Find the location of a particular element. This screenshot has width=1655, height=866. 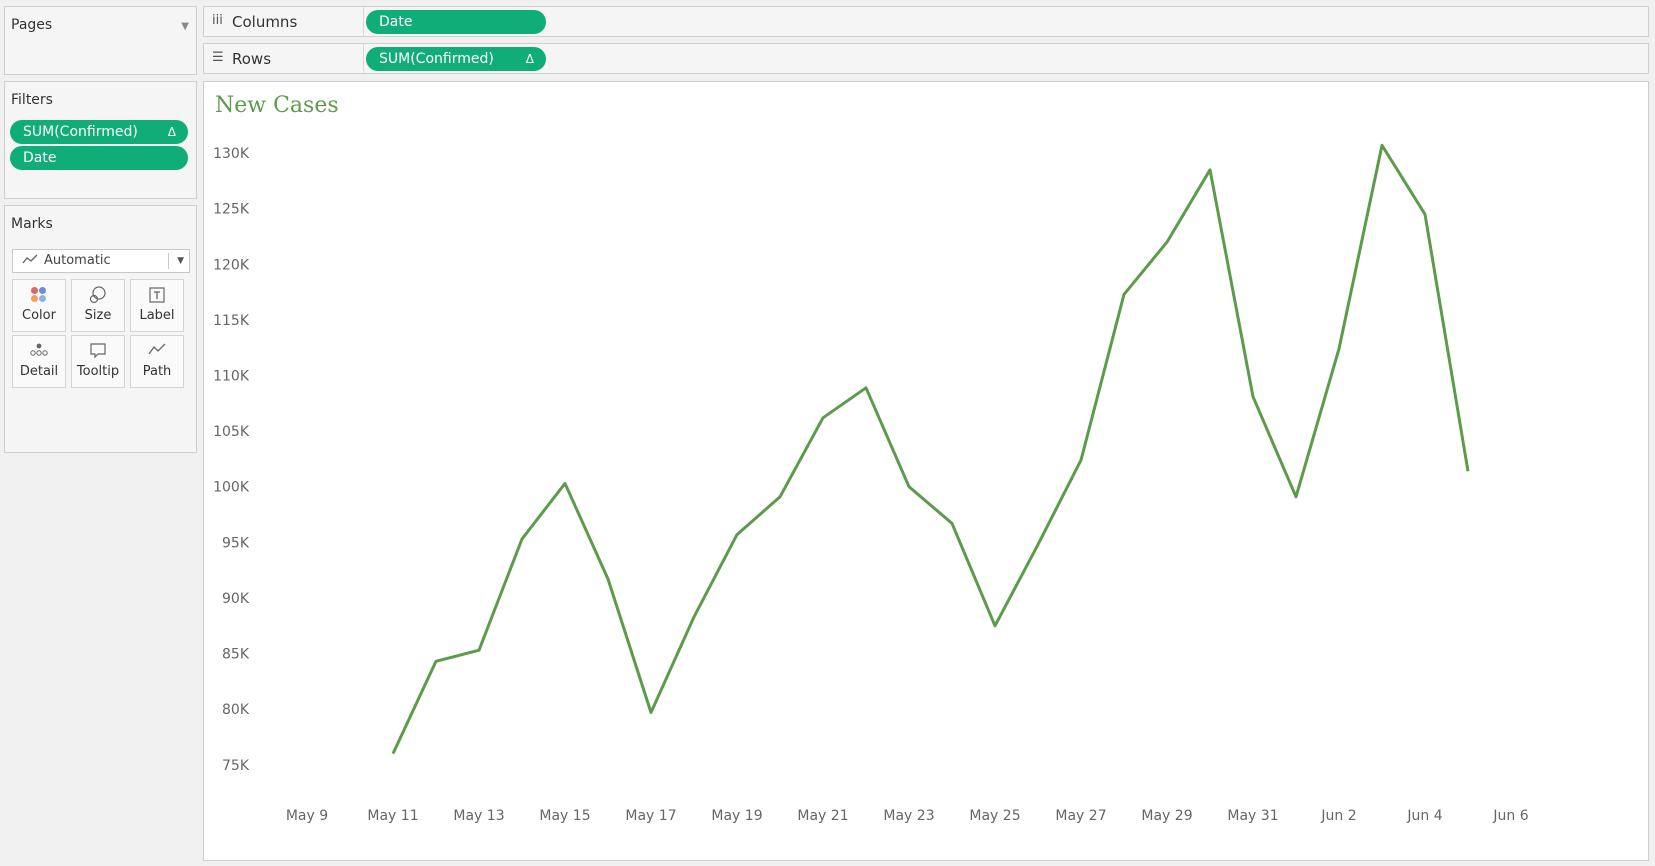

x-tick-label: May 17 is located at coordinates (650, 816).